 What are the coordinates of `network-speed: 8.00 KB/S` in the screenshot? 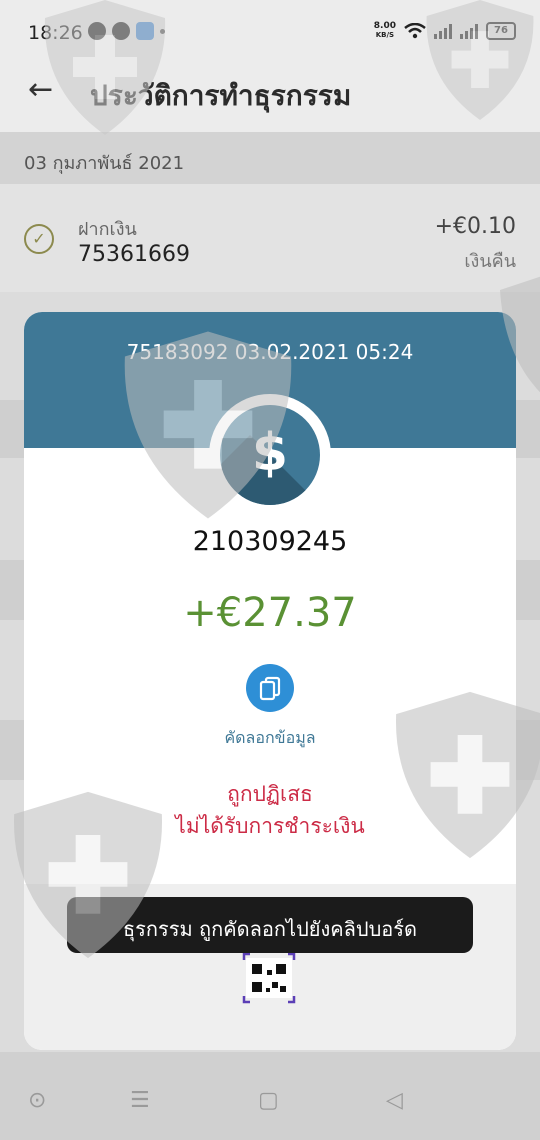 It's located at (384, 30).